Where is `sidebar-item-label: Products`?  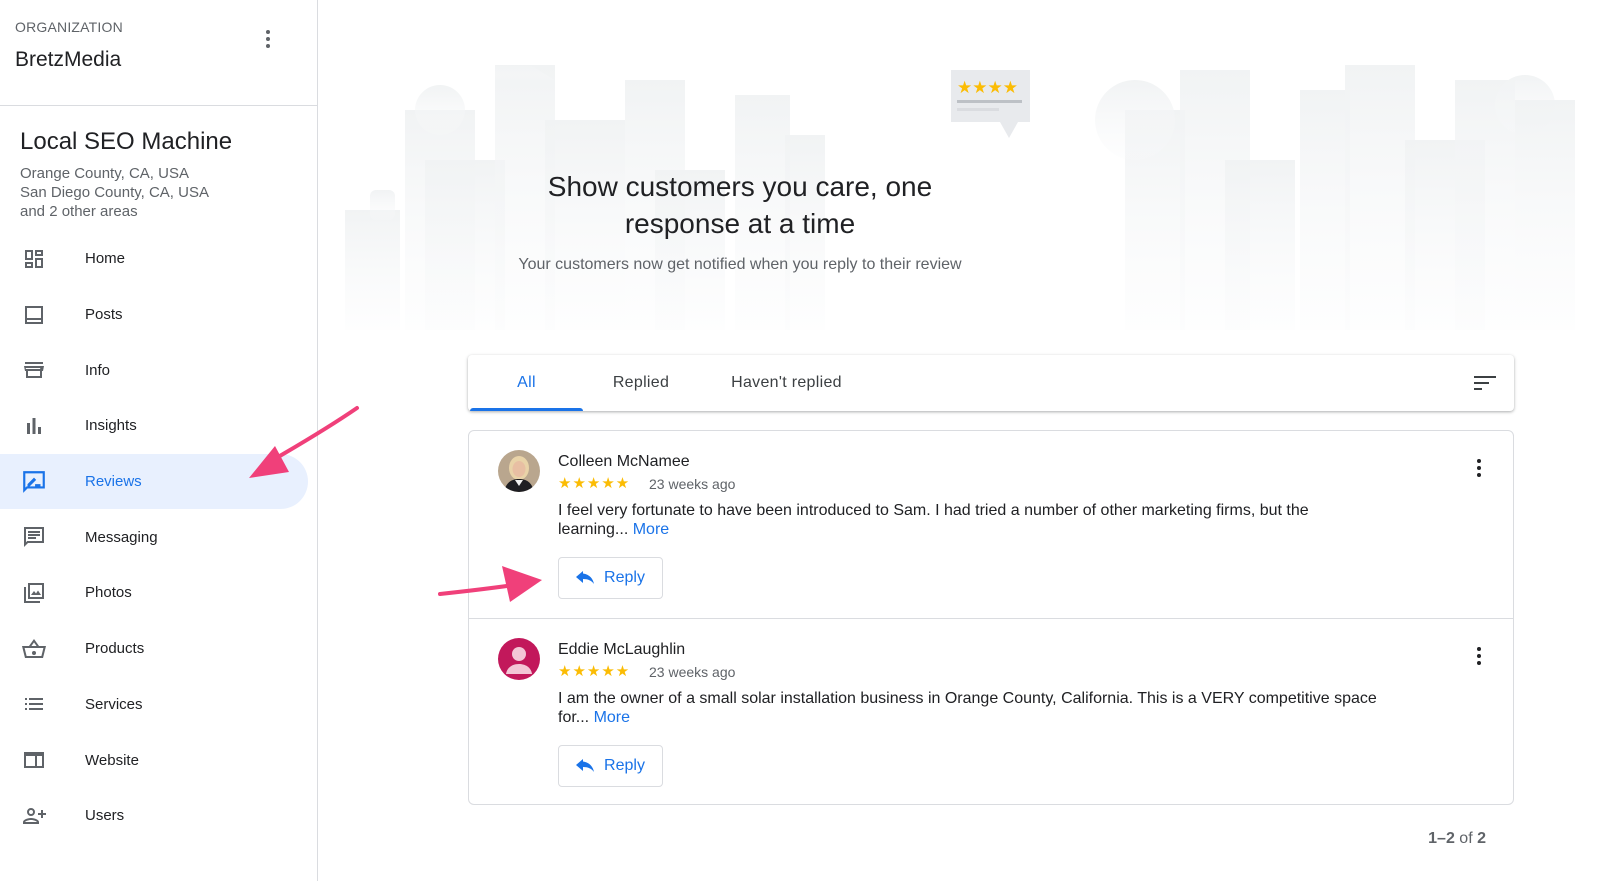
sidebar-item-label: Products is located at coordinates (115, 649).